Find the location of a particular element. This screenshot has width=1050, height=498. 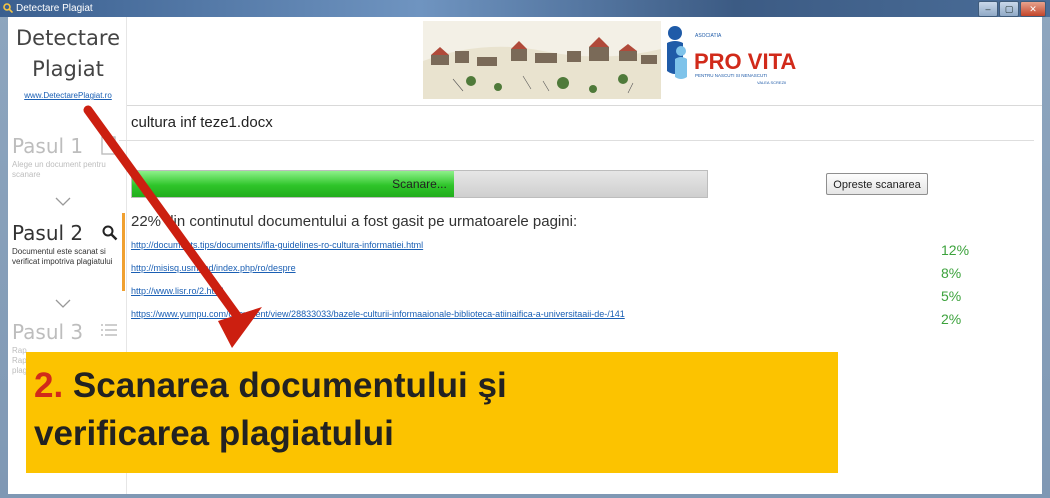

brand-title-line1: Detectare is located at coordinates (68, 38).